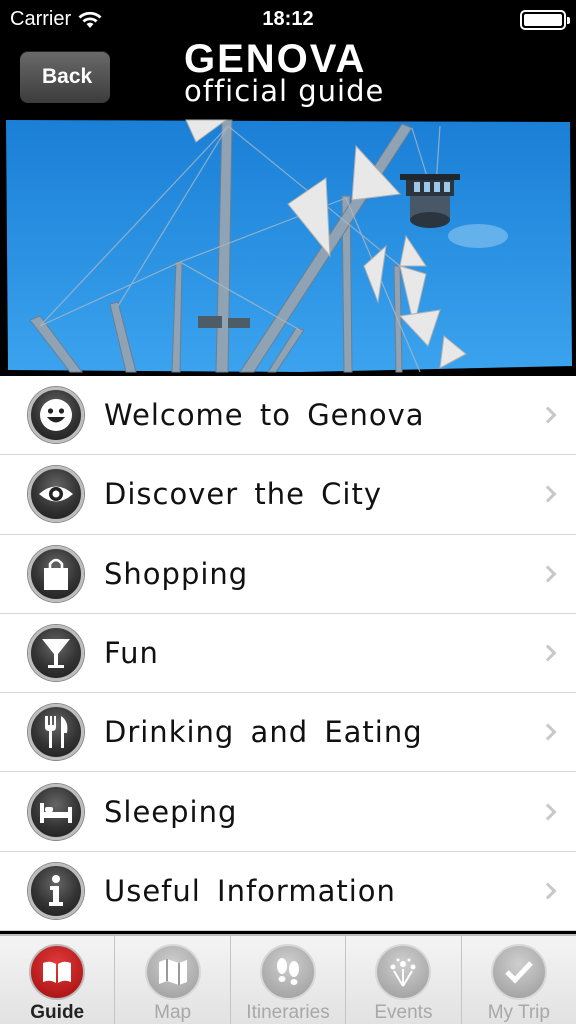 The width and height of the screenshot is (576, 1024). What do you see at coordinates (288, 812) in the screenshot?
I see `menu-item-sleeping: Sleeping` at bounding box center [288, 812].